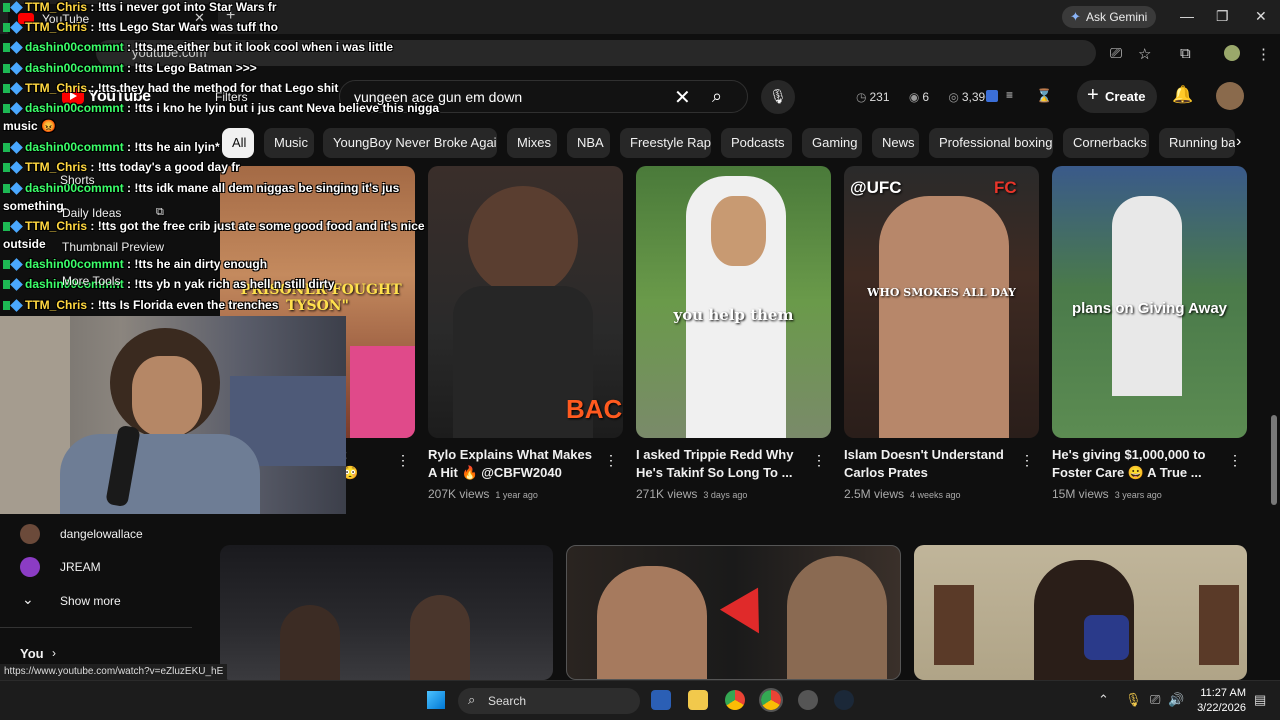 The width and height of the screenshot is (1280, 720). Describe the element at coordinates (525, 302) in the screenshot. I see `video-thumbnail-2: BAC` at that location.